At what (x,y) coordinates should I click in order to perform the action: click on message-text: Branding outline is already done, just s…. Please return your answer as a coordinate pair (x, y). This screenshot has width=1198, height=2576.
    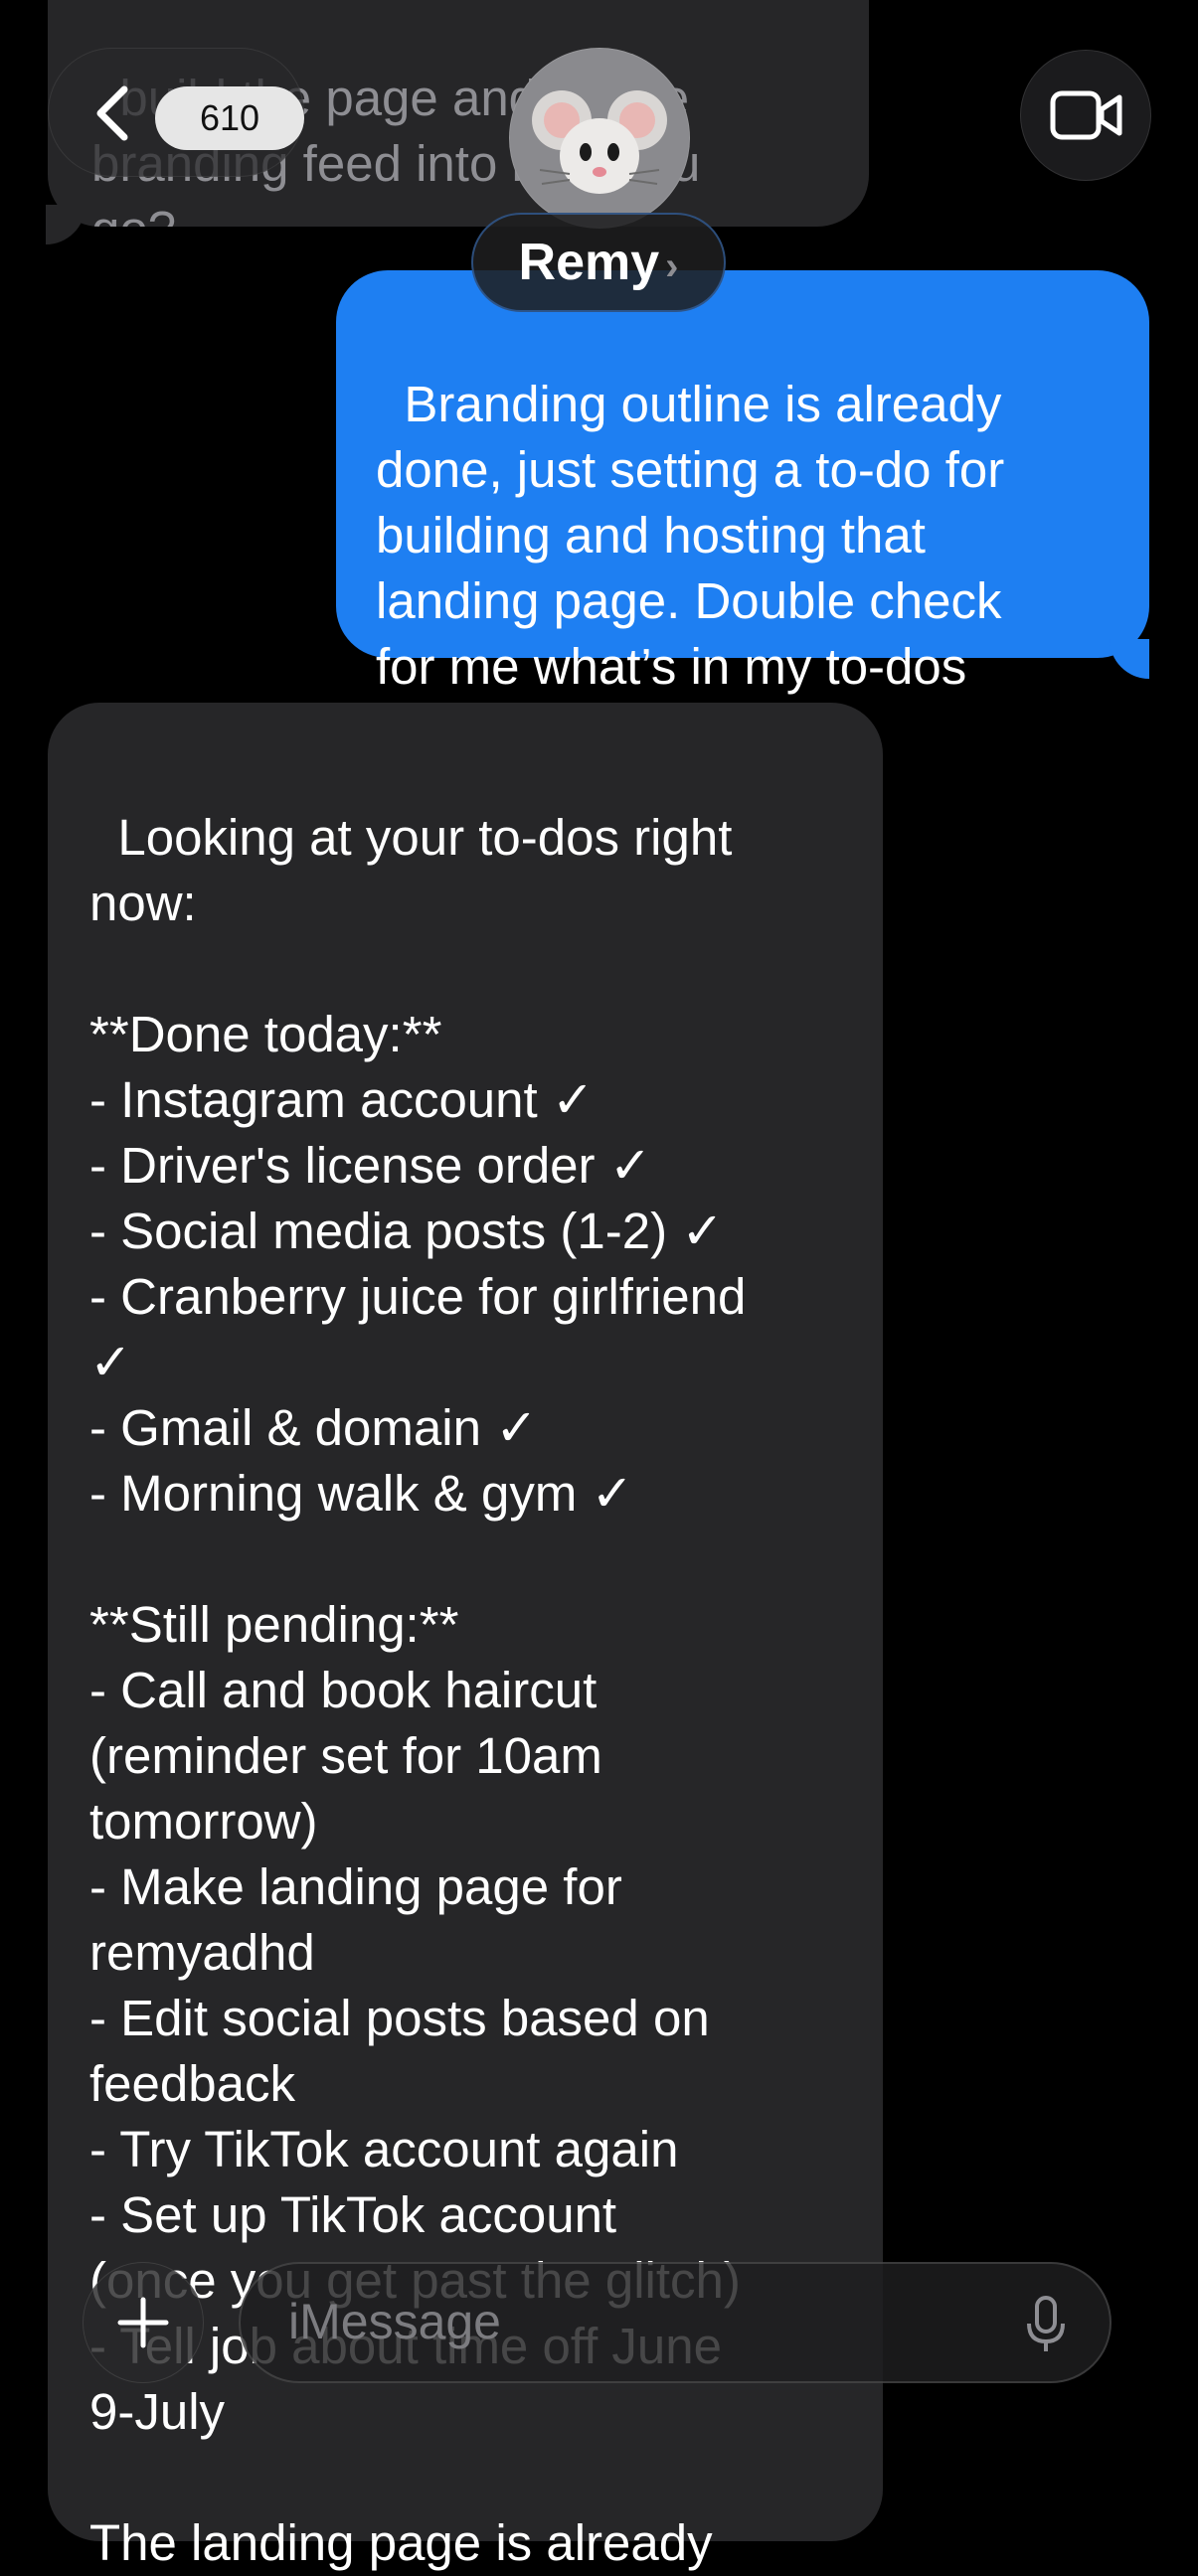
    Looking at the image, I should click on (690, 535).